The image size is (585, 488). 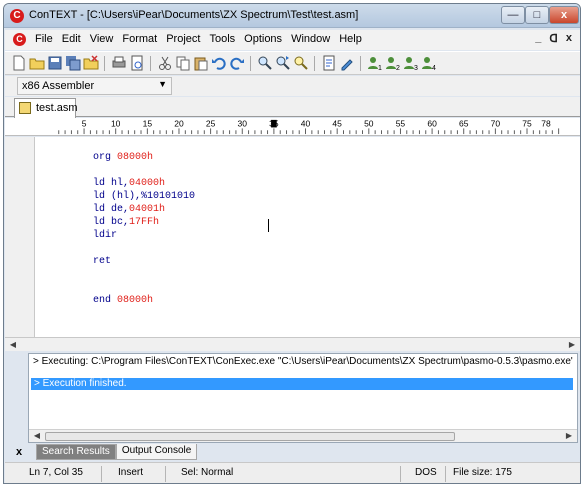 I want to click on paste-icon, so click(x=201, y=63).